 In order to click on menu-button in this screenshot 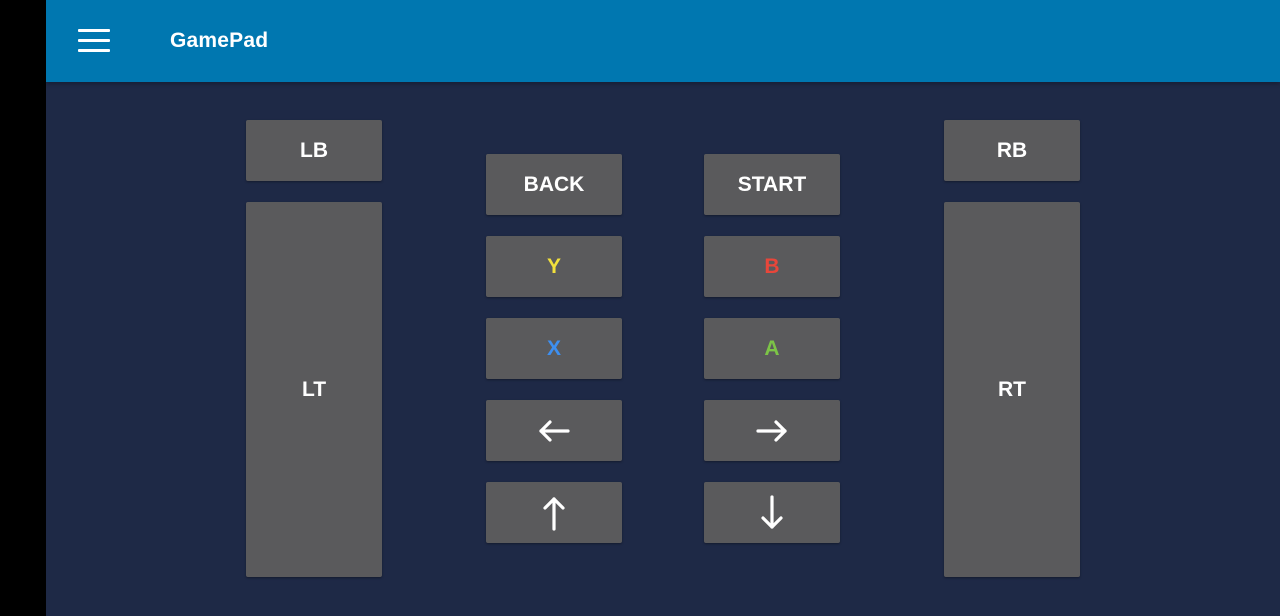, I will do `click(94, 41)`.